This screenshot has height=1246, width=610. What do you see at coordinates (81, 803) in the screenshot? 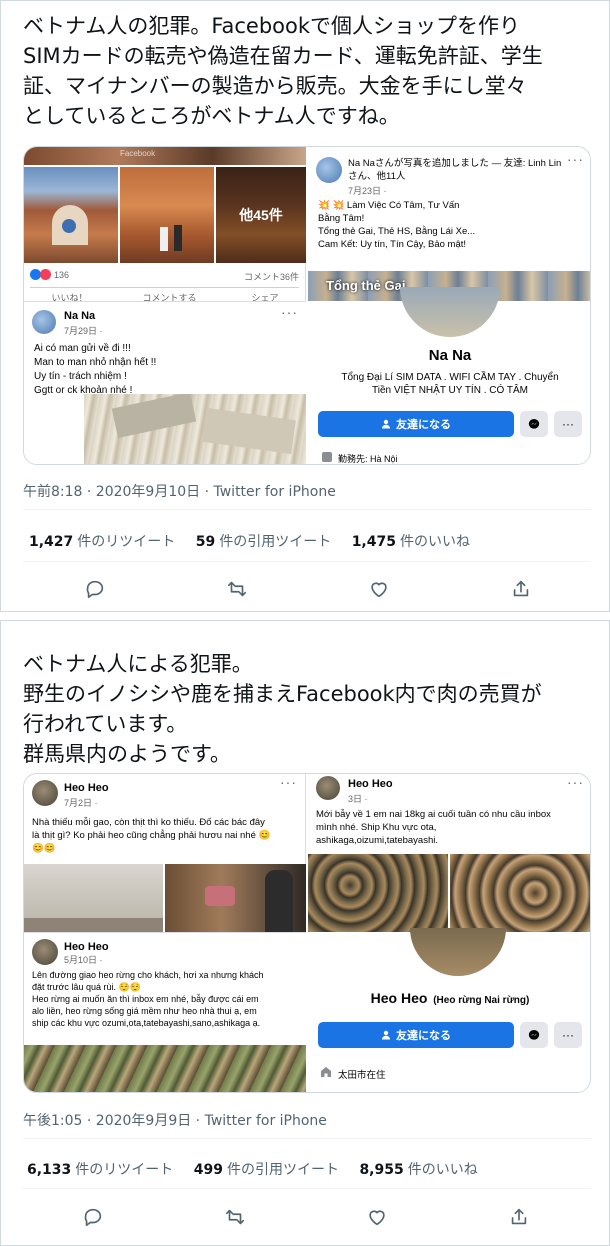
I see `post-date: 7月2日 ·` at bounding box center [81, 803].